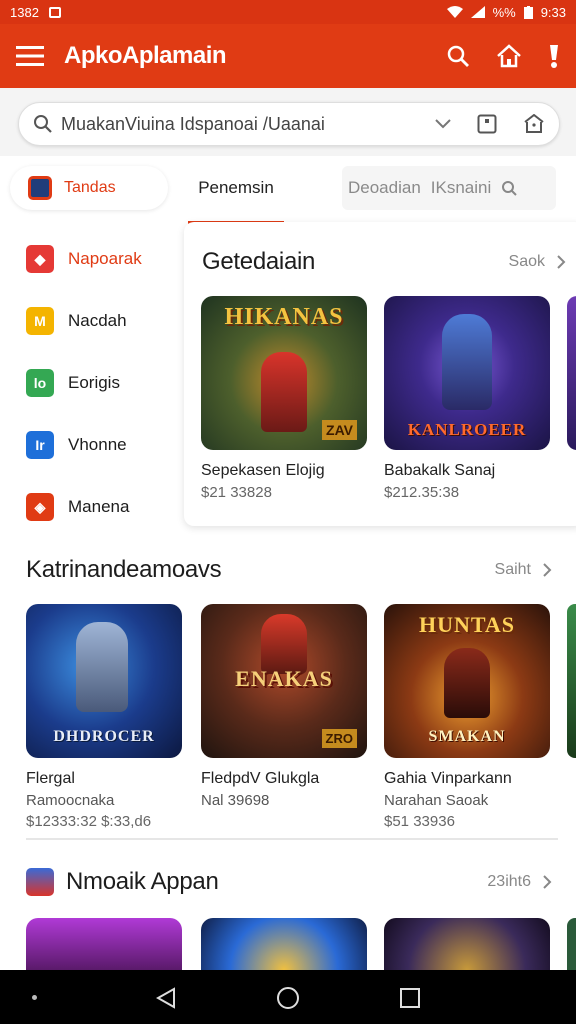 Image resolution: width=576 pixels, height=1024 pixels. I want to click on game-price: $12333:32 $:33,d6, so click(89, 821).